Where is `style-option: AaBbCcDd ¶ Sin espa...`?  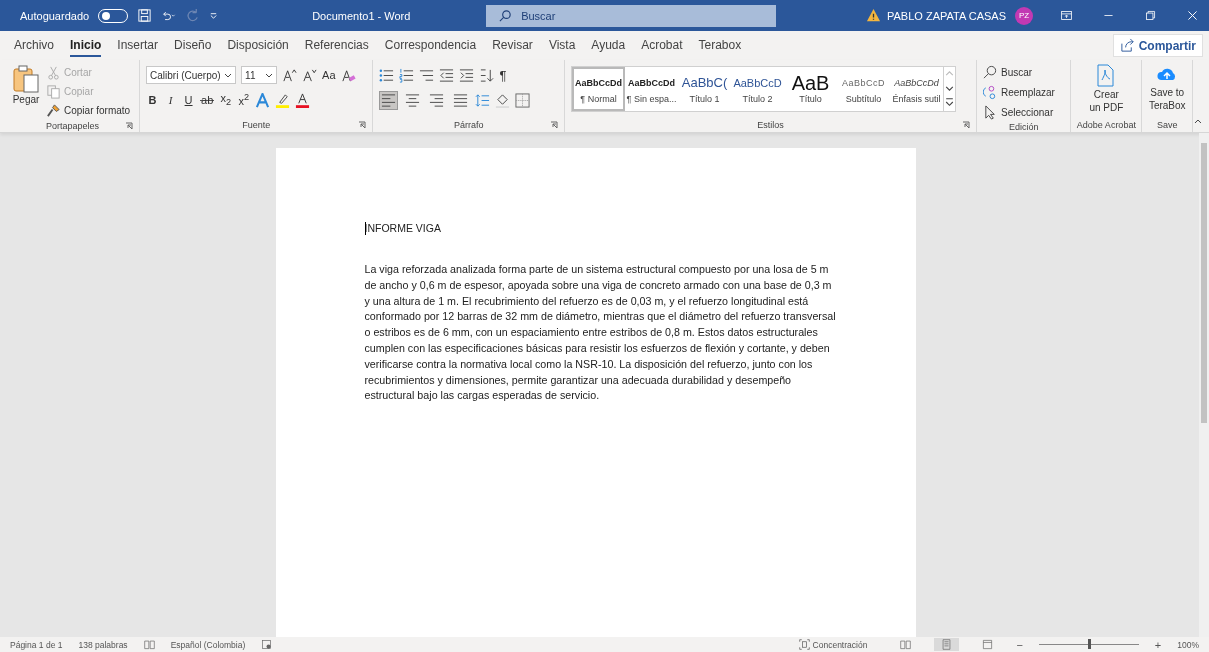 style-option: AaBbCcDd ¶ Sin espa... is located at coordinates (652, 89).